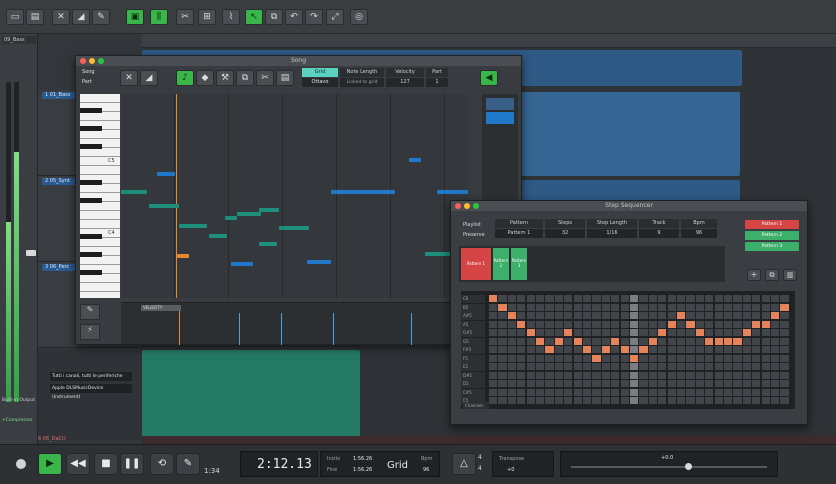  What do you see at coordinates (772, 224) in the screenshot?
I see `pattern-list-item: Pattern 1` at bounding box center [772, 224].